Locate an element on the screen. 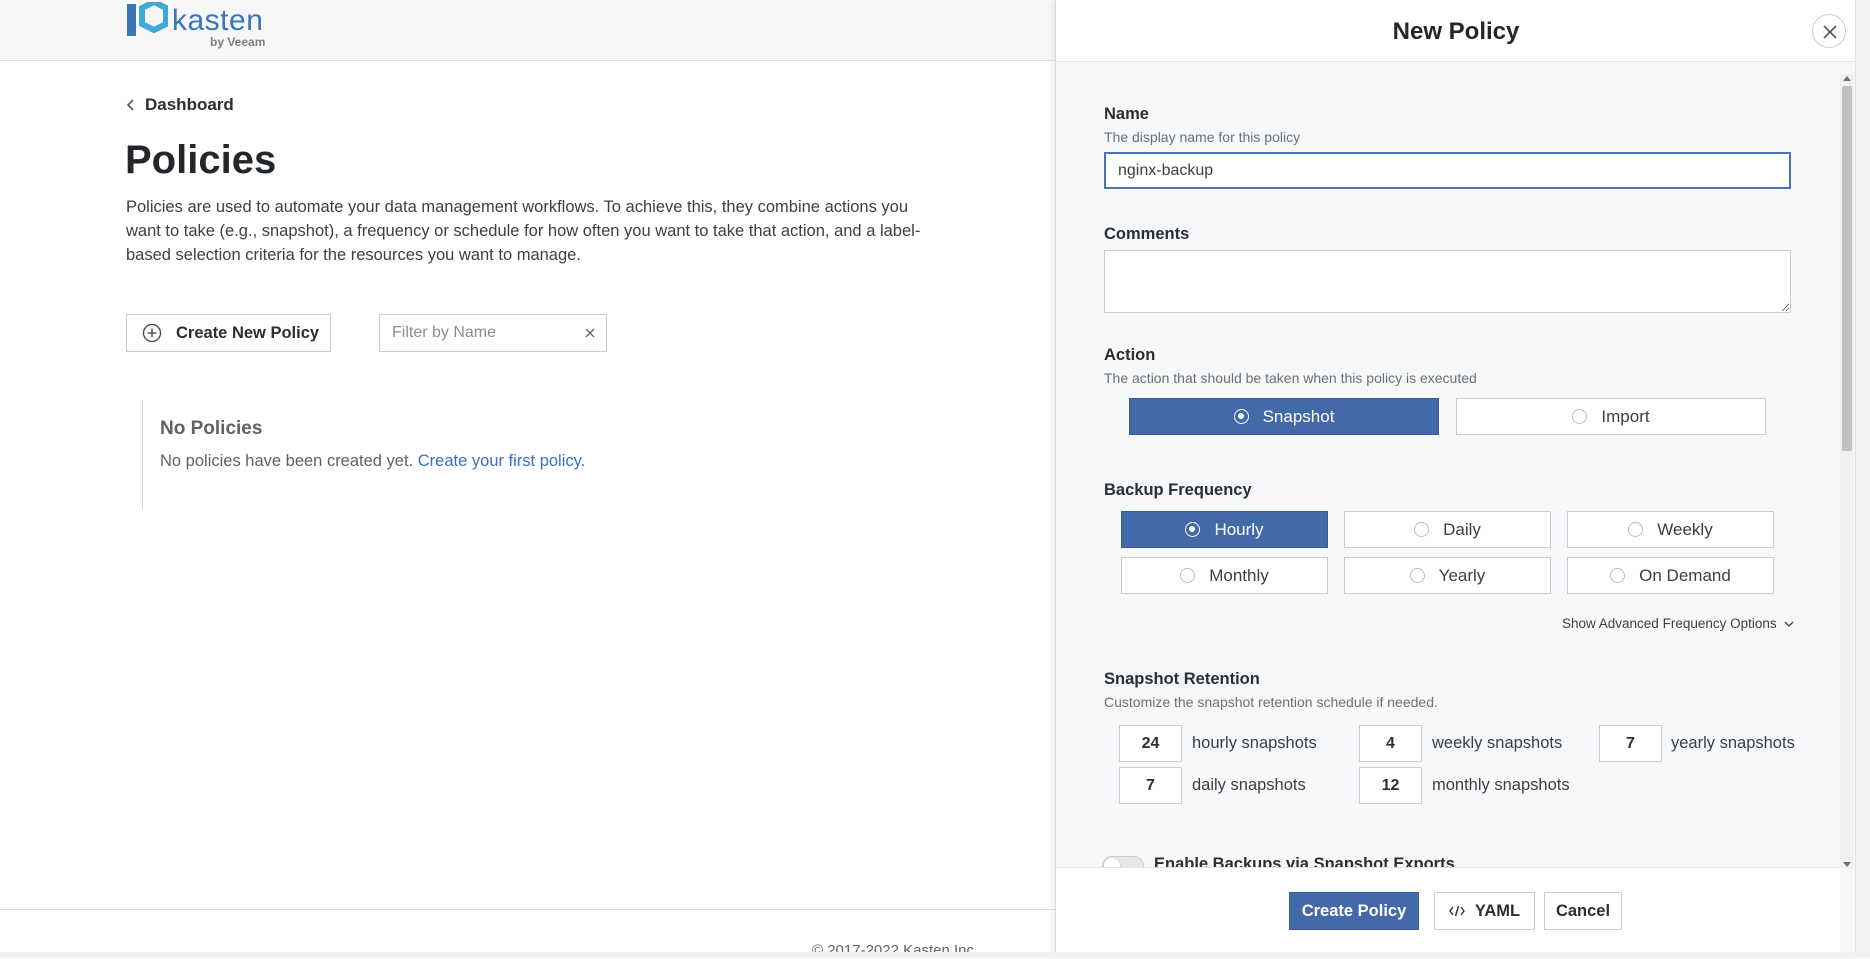 Image resolution: width=1870 pixels, height=959 pixels. drawer-header: New Policy is located at coordinates (1456, 31).